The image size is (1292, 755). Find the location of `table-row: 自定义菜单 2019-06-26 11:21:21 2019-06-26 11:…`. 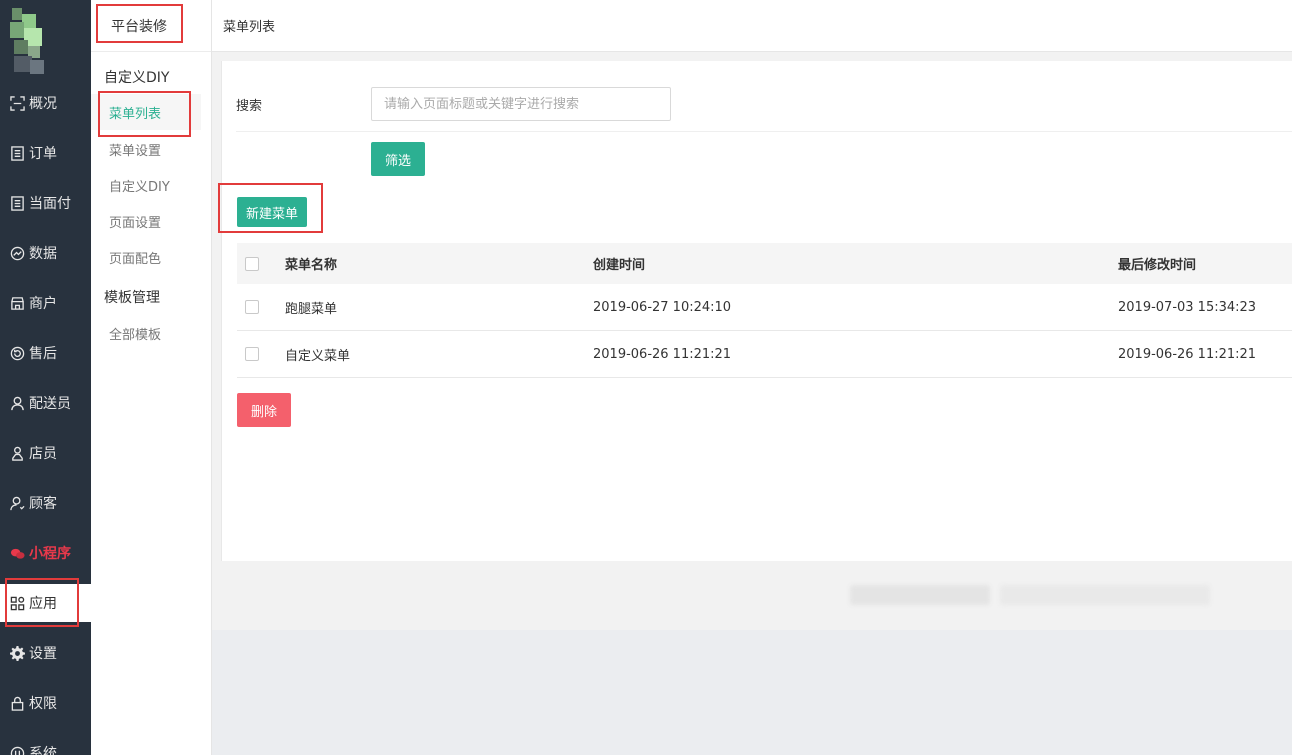

table-row: 自定义菜单 2019-06-26 11:21:21 2019-06-26 11:… is located at coordinates (764, 354).